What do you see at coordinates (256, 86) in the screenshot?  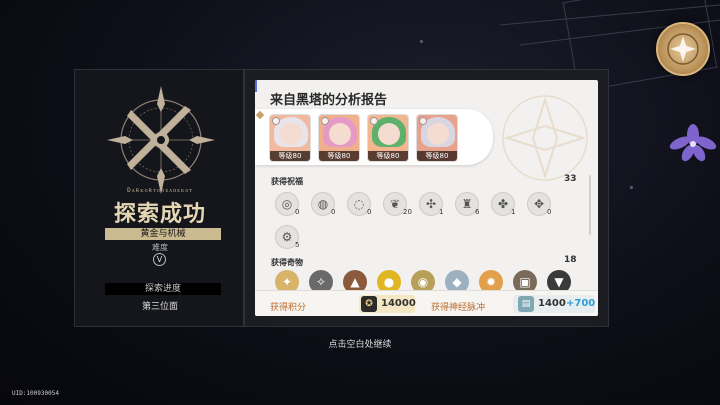 I see `title-accent` at bounding box center [256, 86].